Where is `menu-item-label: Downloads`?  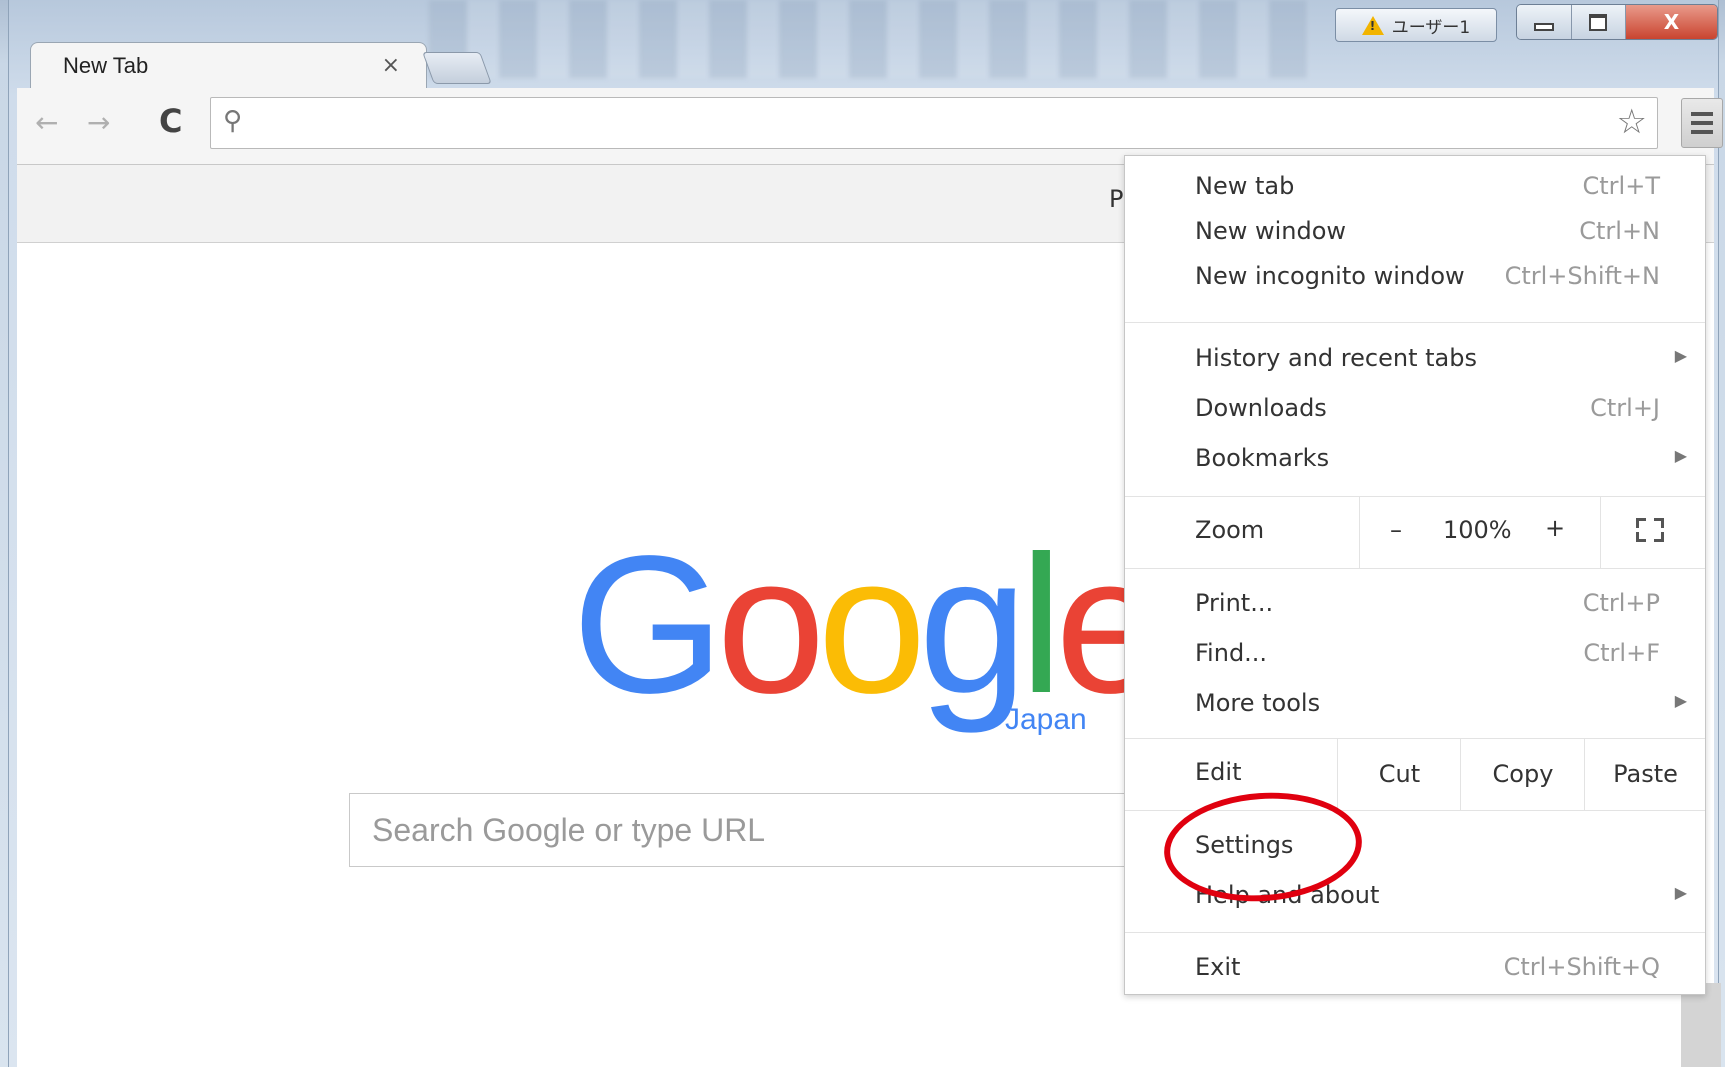 menu-item-label: Downloads is located at coordinates (1261, 408).